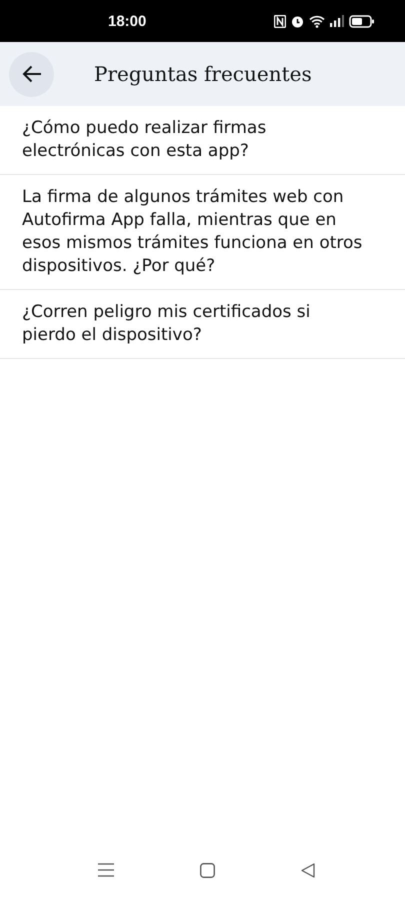  Describe the element at coordinates (127, 21) in the screenshot. I see `status-time: 18:00` at that location.